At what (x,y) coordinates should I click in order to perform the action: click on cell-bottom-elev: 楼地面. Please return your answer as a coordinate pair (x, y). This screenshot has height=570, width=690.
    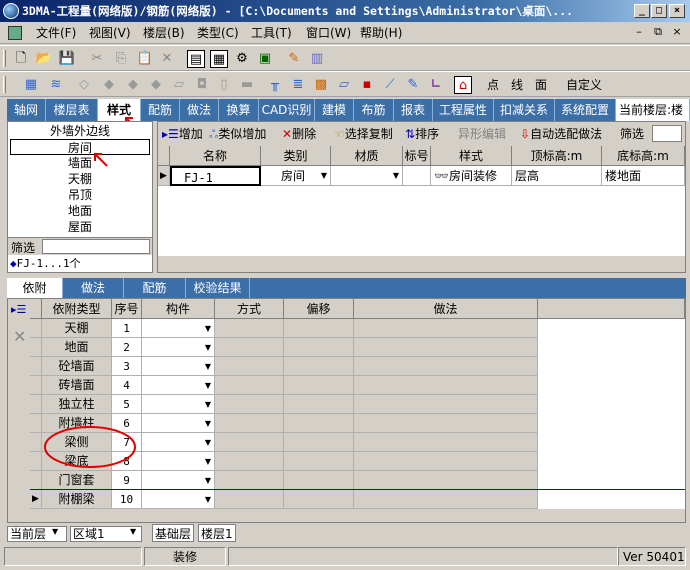
    Looking at the image, I should click on (643, 176).